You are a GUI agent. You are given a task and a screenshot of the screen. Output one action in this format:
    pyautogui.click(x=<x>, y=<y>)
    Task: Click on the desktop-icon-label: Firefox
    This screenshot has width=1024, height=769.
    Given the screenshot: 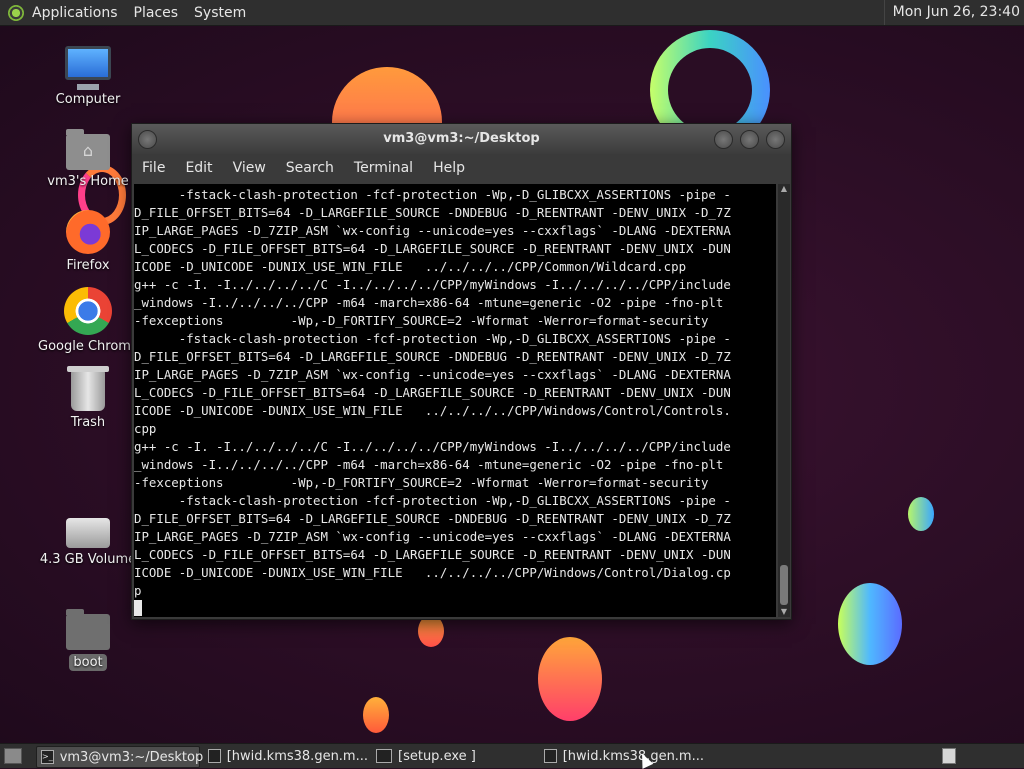 What is the action you would take?
    pyautogui.click(x=88, y=265)
    